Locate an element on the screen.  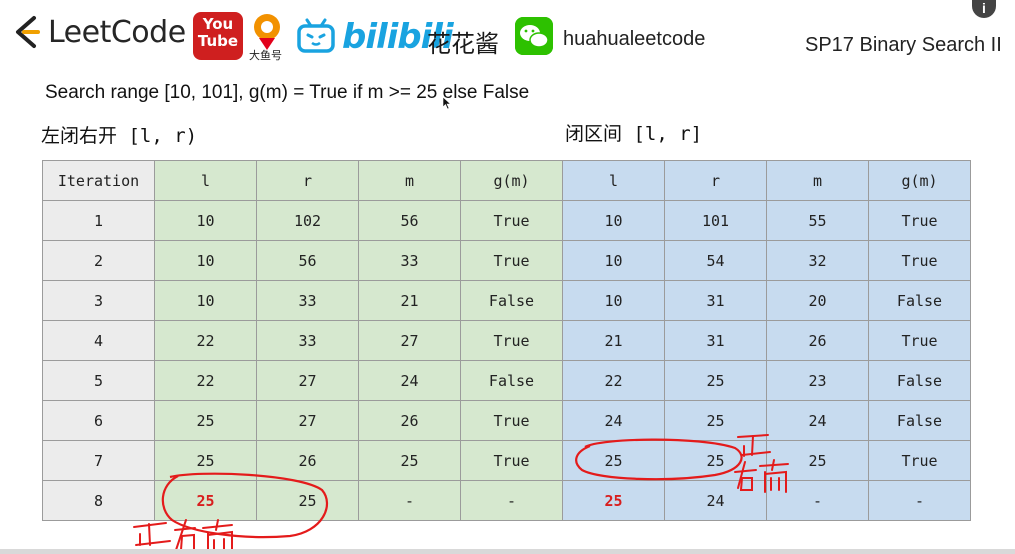
table-row: 7 25 26 25 True 25 25 25 True is located at coordinates (506, 460).